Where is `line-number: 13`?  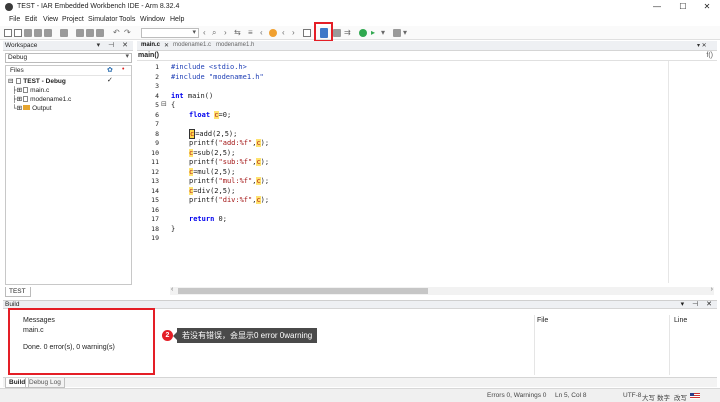 line-number: 13 is located at coordinates (155, 181).